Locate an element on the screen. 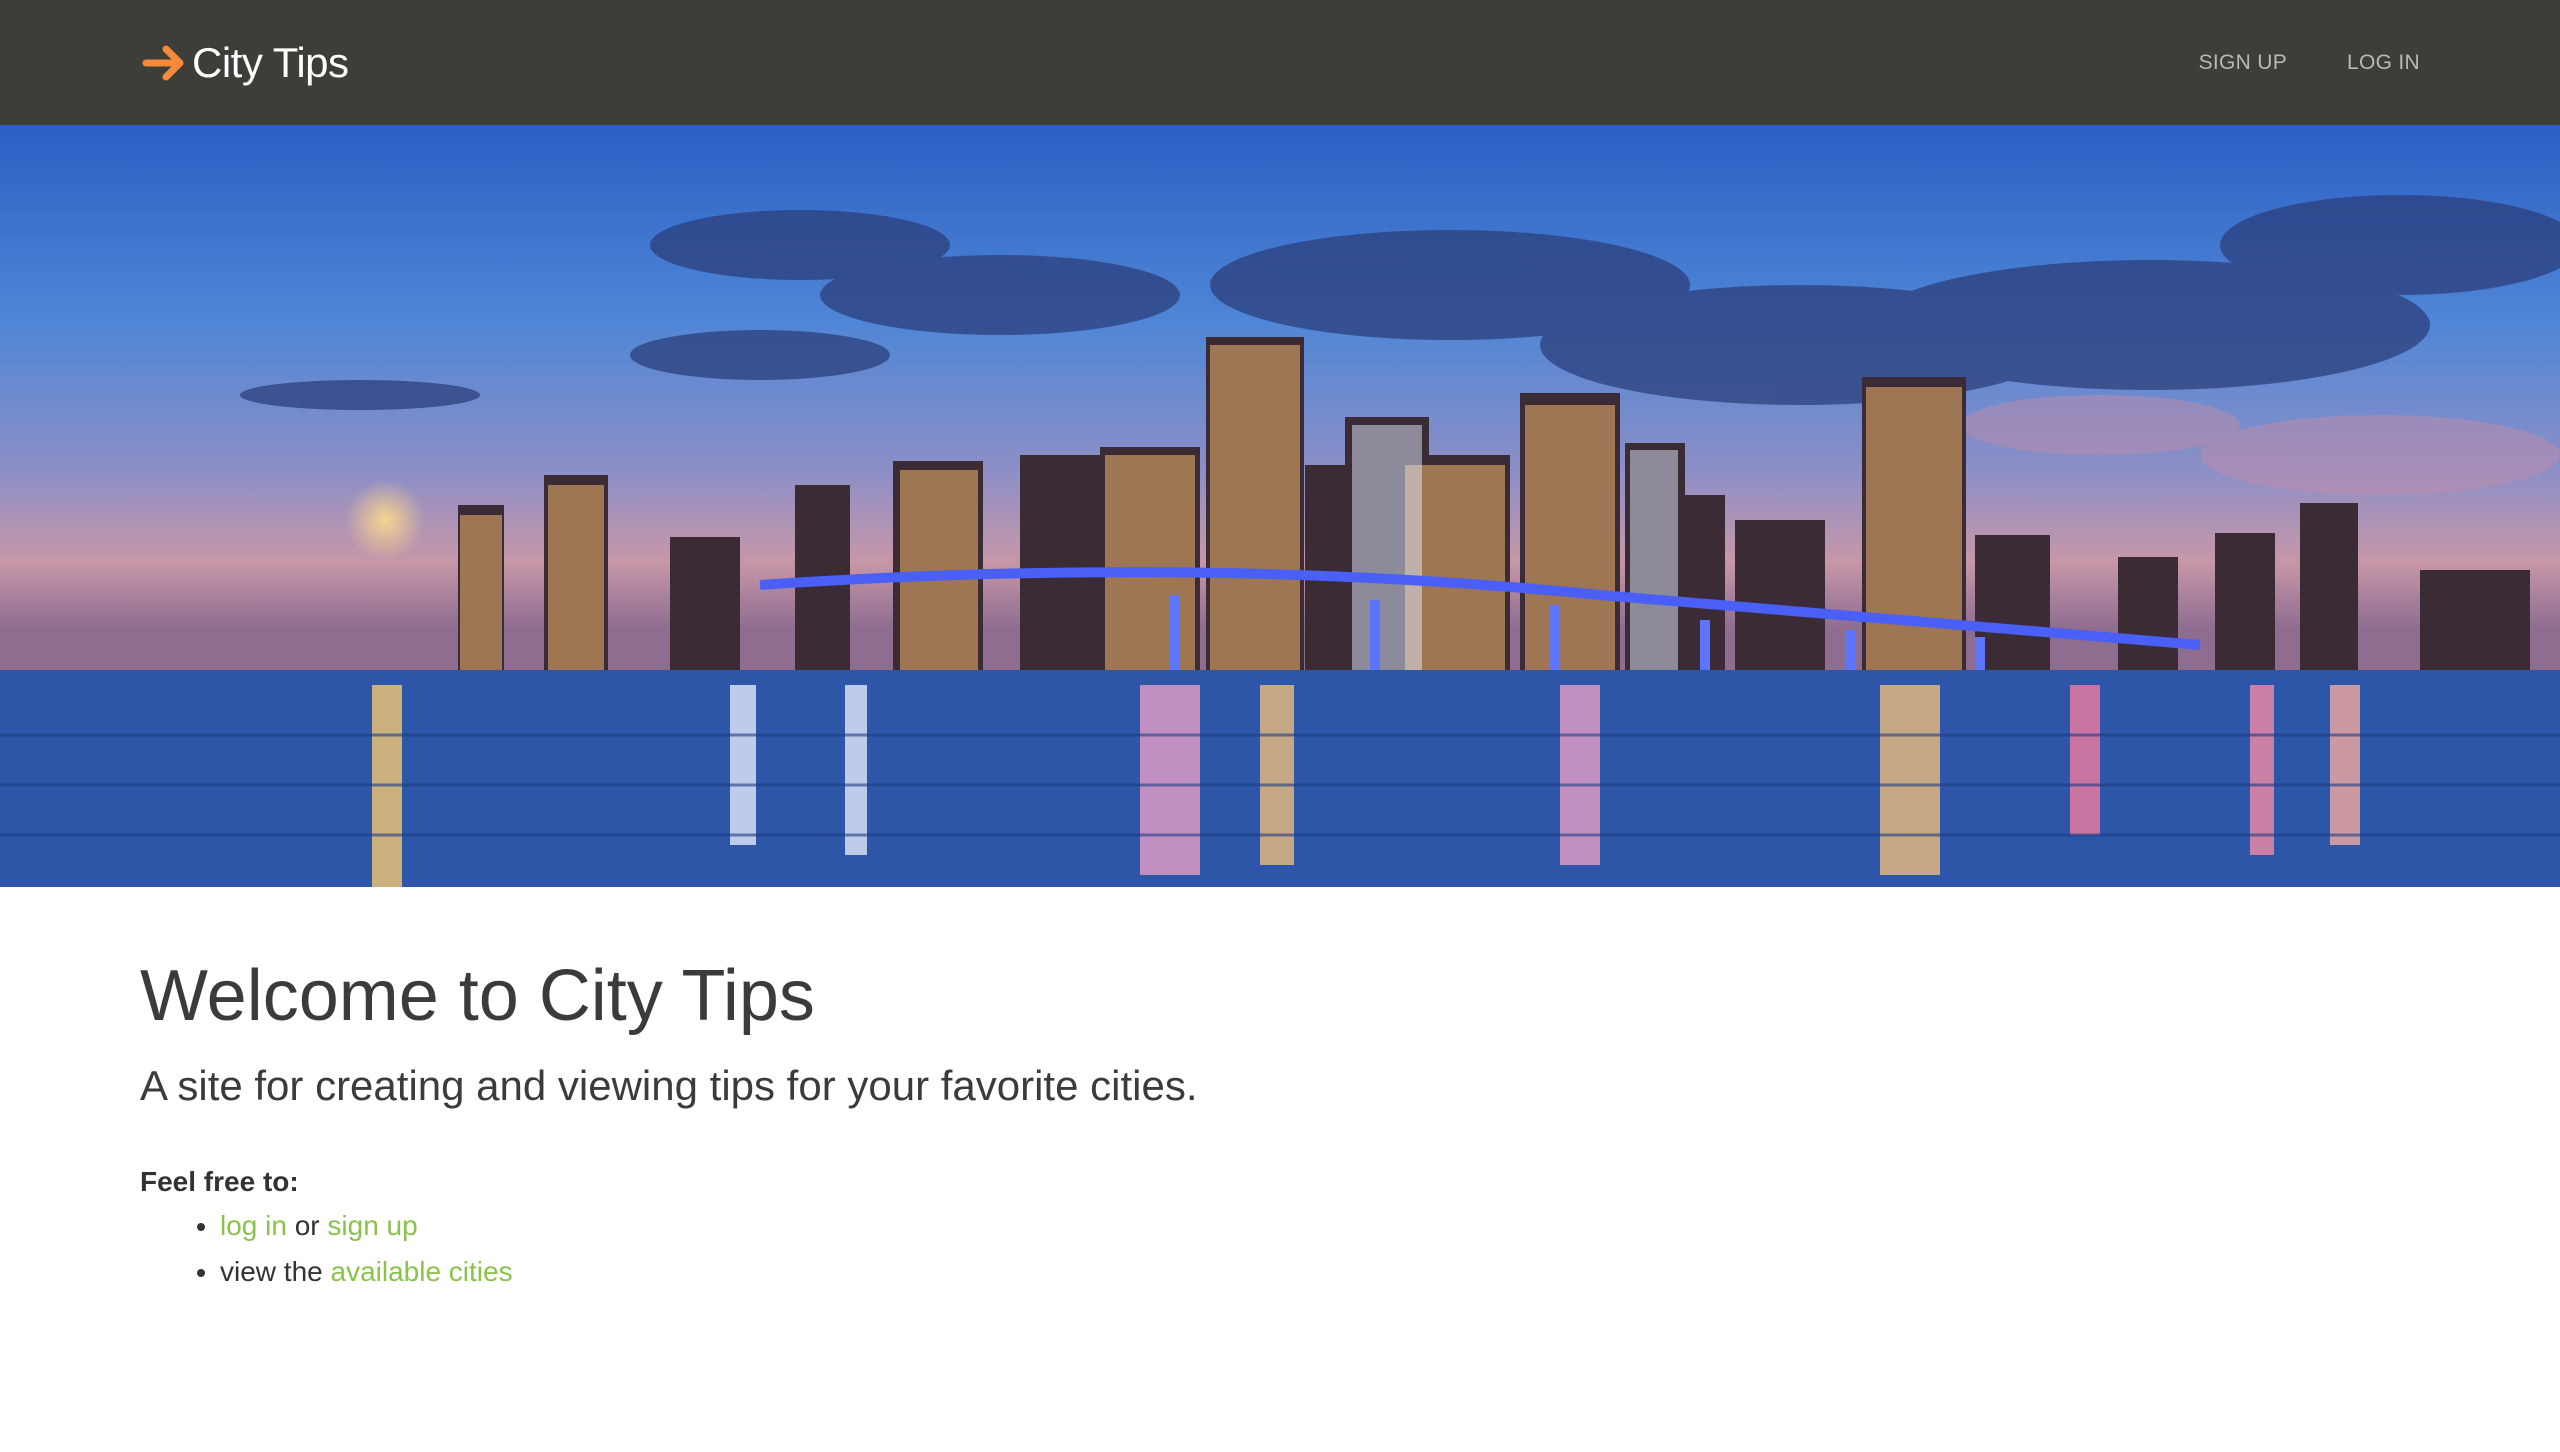  nav-links: SIGN UP LOG IN is located at coordinates (2279, 62).